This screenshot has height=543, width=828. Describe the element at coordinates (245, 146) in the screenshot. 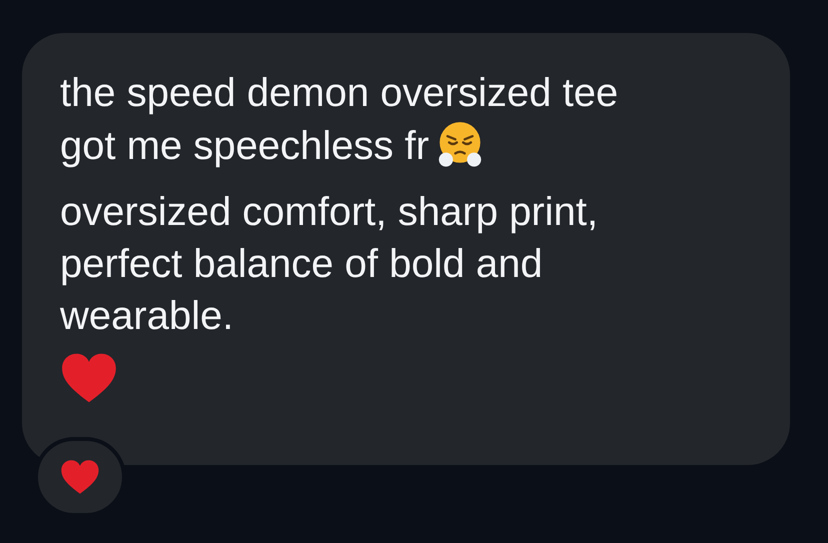

I see `message-text: got me speechless fr` at that location.